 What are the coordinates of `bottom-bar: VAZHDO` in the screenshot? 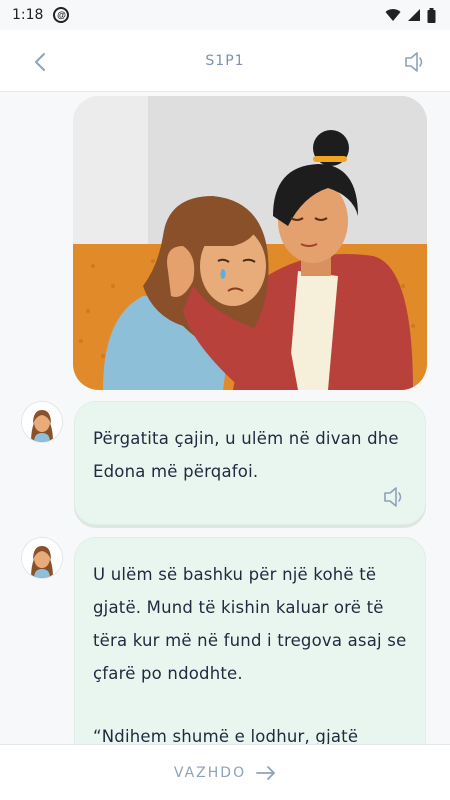 It's located at (225, 772).